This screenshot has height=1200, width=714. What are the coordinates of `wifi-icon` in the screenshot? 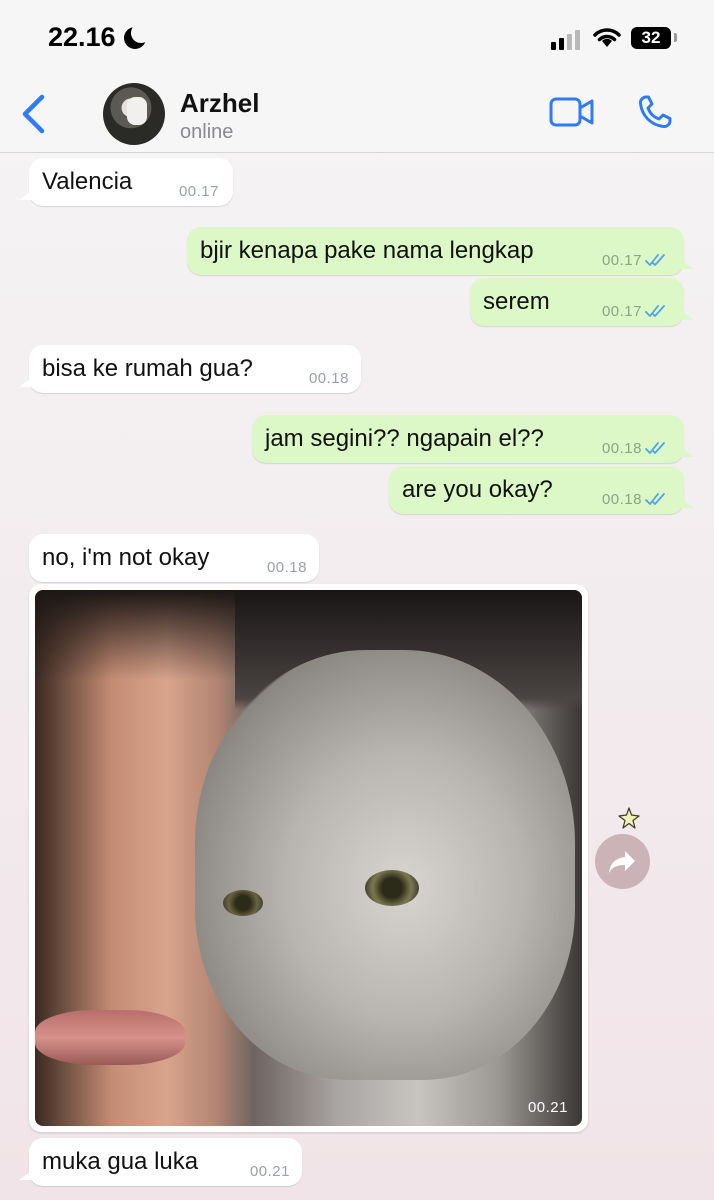 It's located at (607, 37).